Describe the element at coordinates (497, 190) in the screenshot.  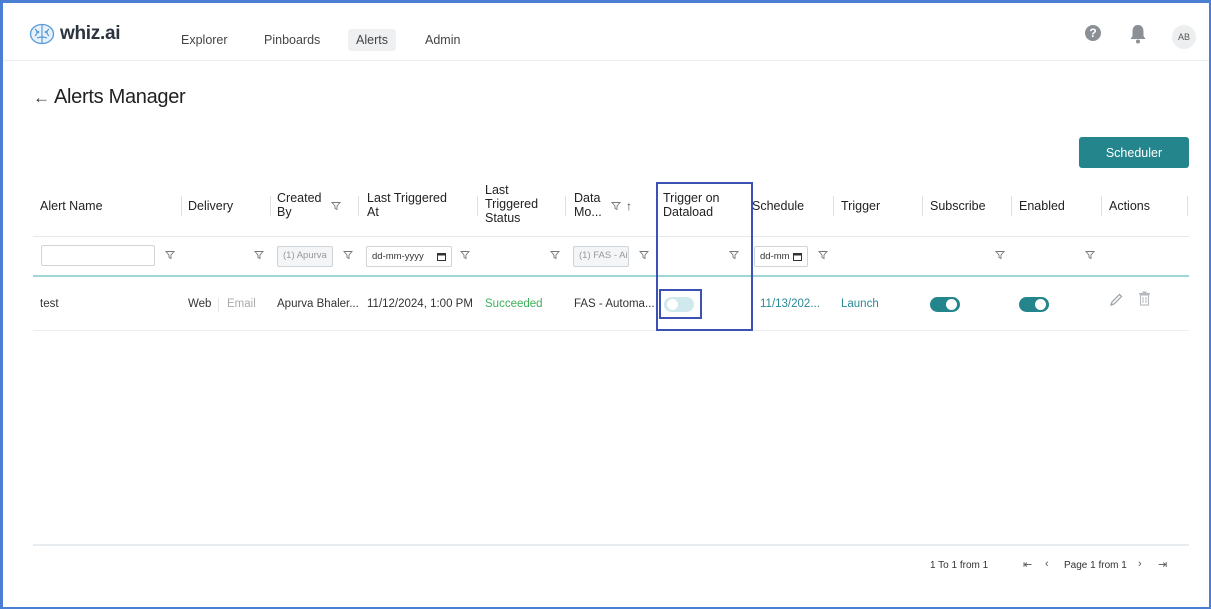
I see `header-status-line1: Last` at that location.